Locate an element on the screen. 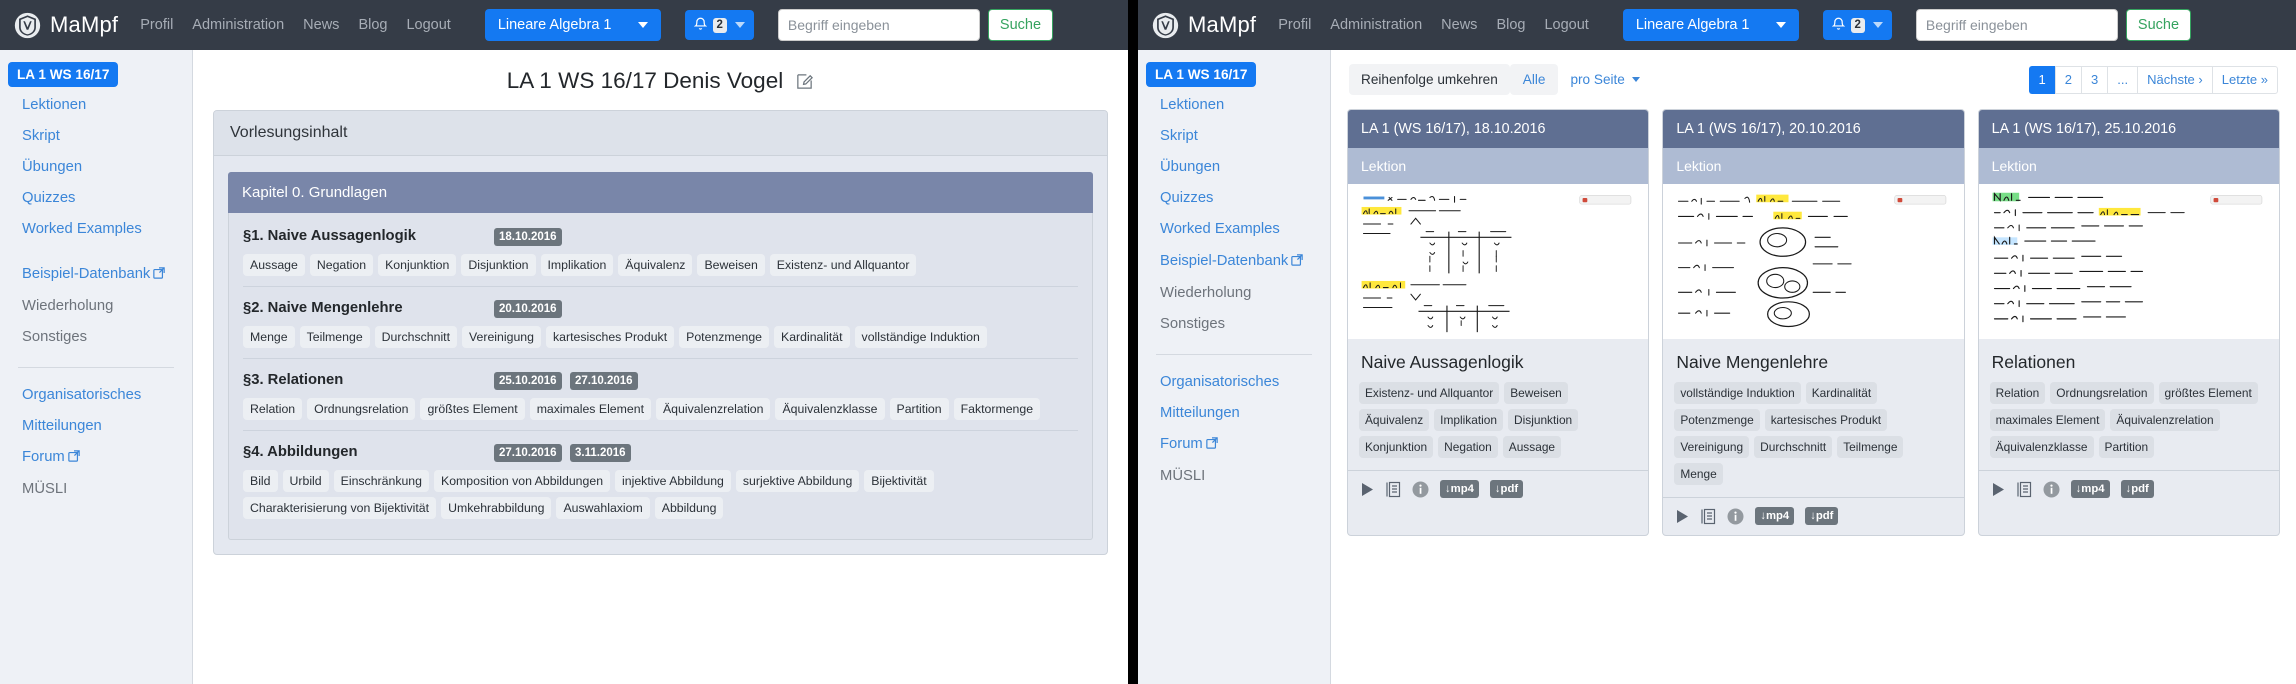 The image size is (2296, 684). sidebar-item-sonstiges: Sonstiges is located at coordinates (96, 337).